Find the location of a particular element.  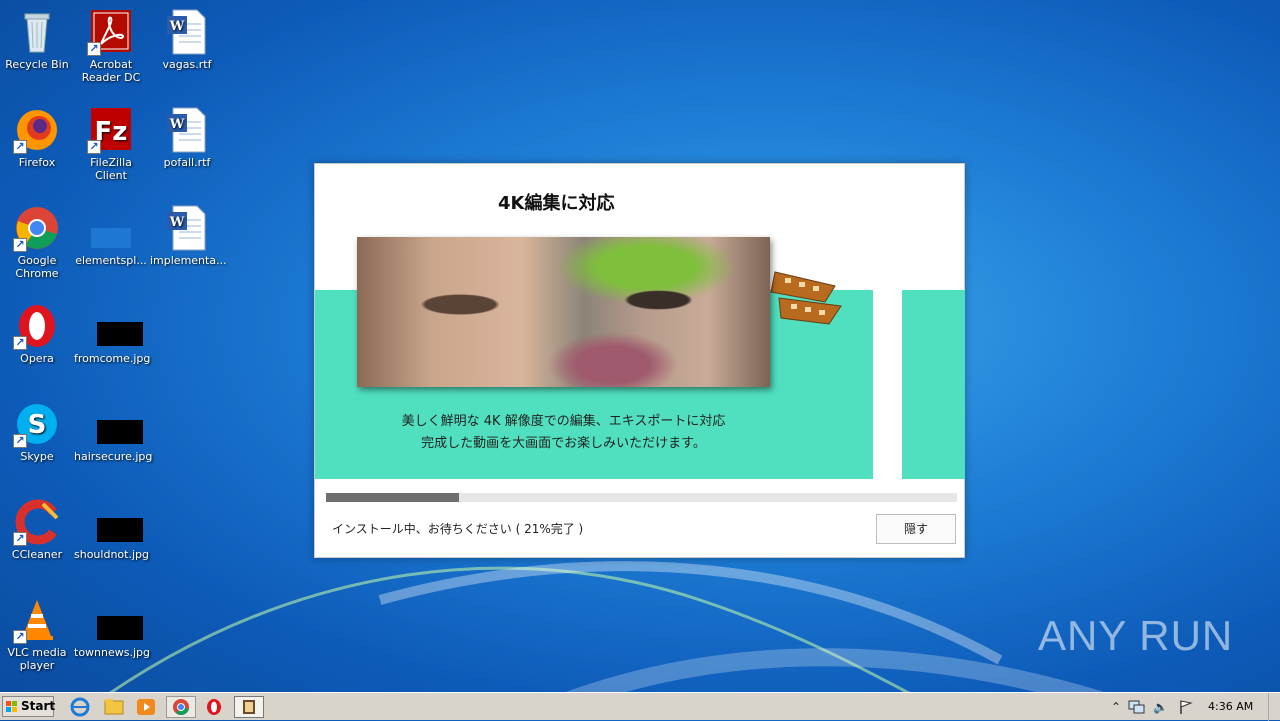

desktop-icon-chrome: ↗ Google Chrome is located at coordinates (37, 242).